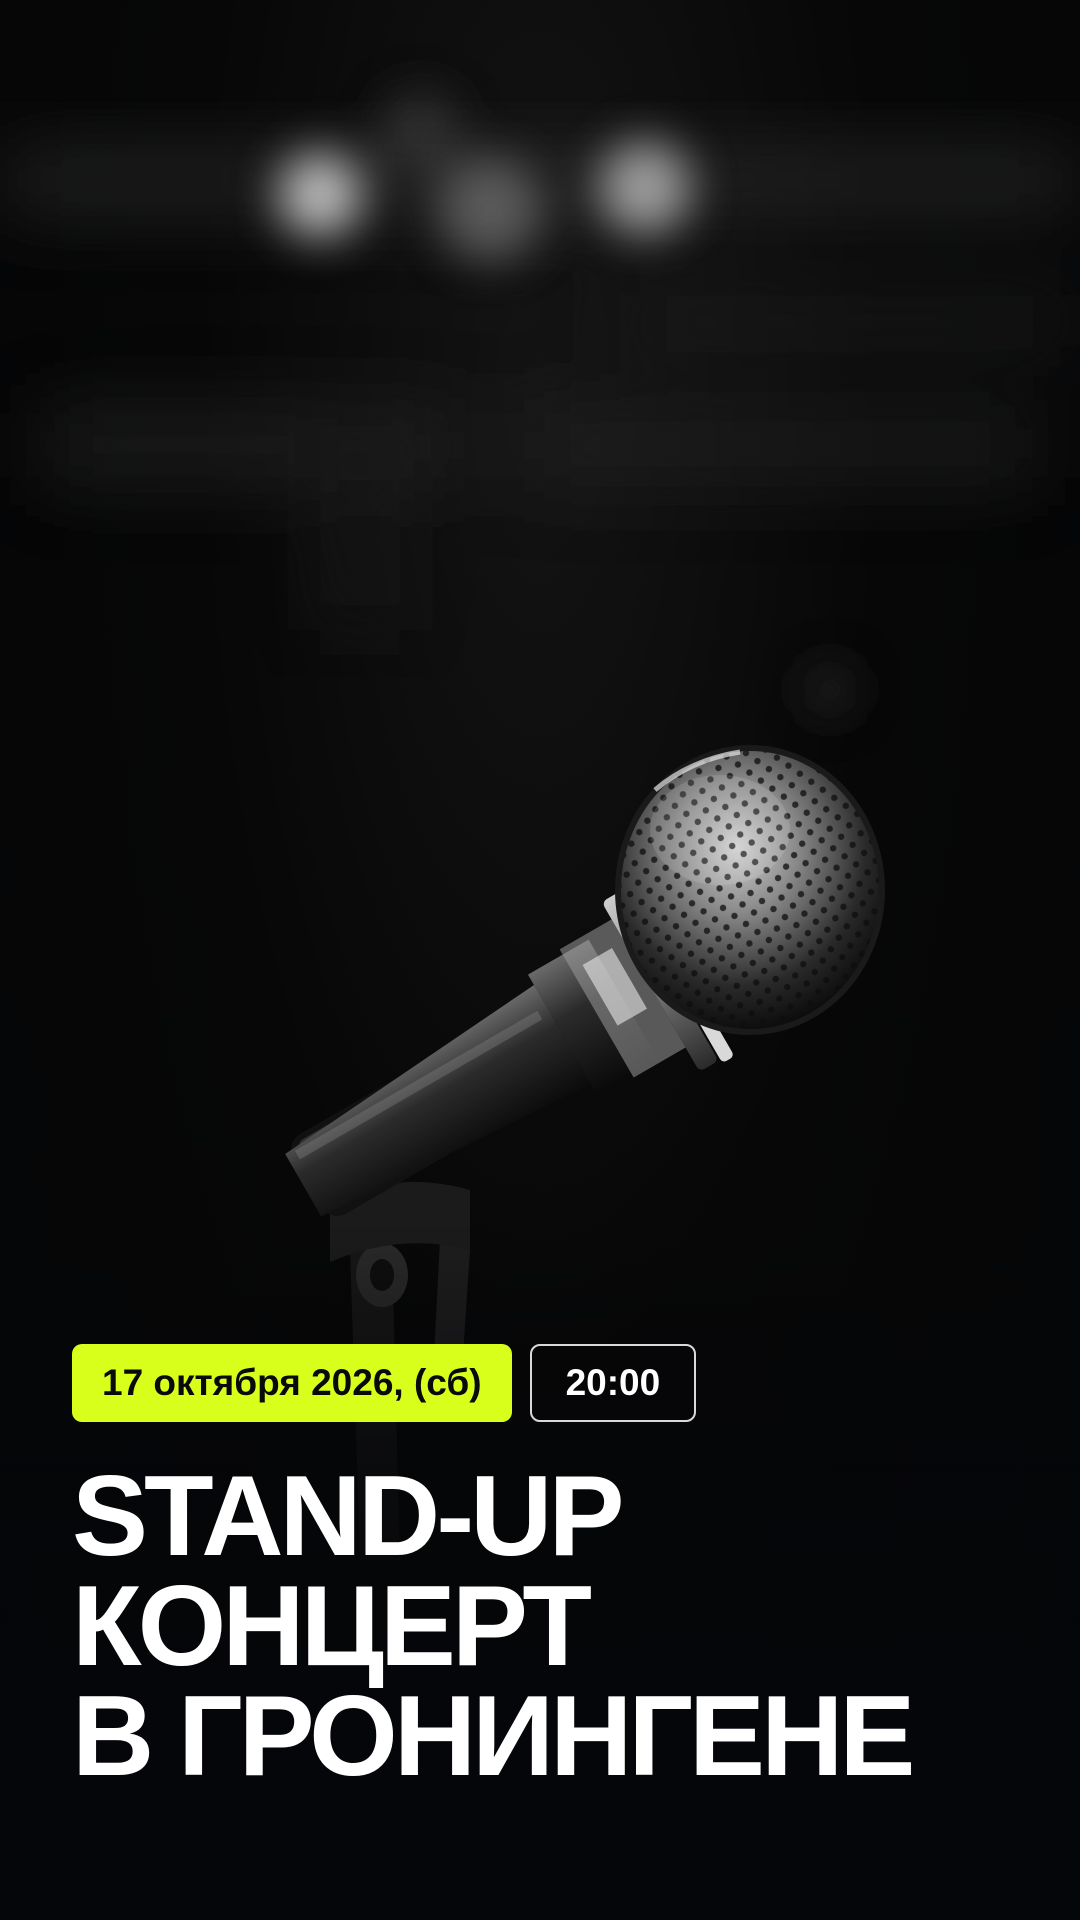  What do you see at coordinates (292, 1383) in the screenshot?
I see `event-date-badge: 17 октября 2026, (сб)` at bounding box center [292, 1383].